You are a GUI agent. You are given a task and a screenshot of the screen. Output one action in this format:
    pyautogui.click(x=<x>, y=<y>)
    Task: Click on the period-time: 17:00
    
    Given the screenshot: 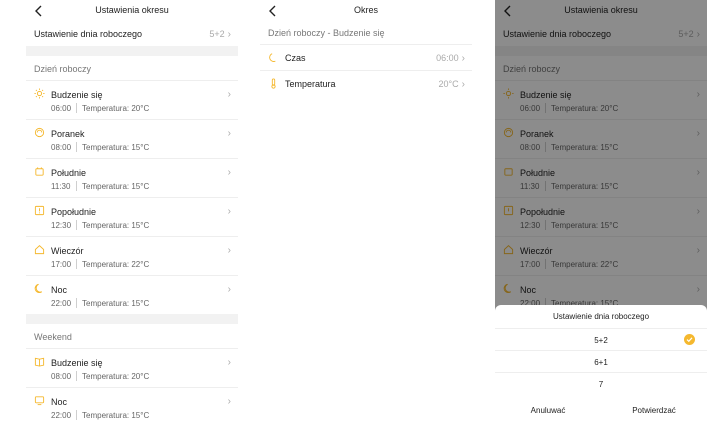 What is the action you would take?
    pyautogui.click(x=61, y=264)
    